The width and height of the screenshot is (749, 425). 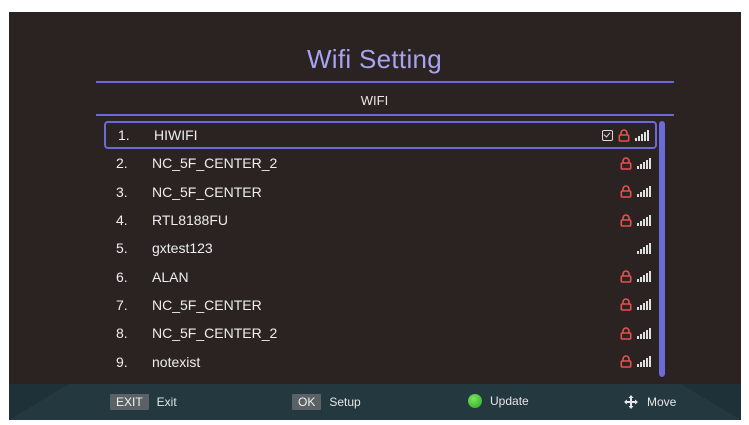 I want to click on ok-key: OK, so click(x=307, y=402).